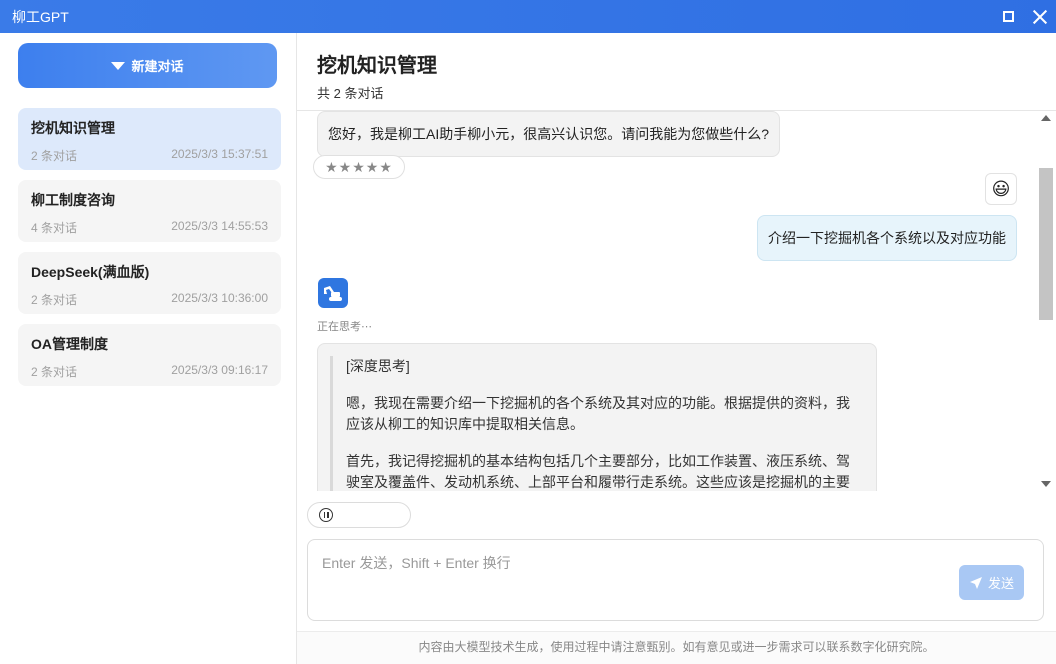  I want to click on conversation-title: 柳工制度咨询, so click(73, 200).